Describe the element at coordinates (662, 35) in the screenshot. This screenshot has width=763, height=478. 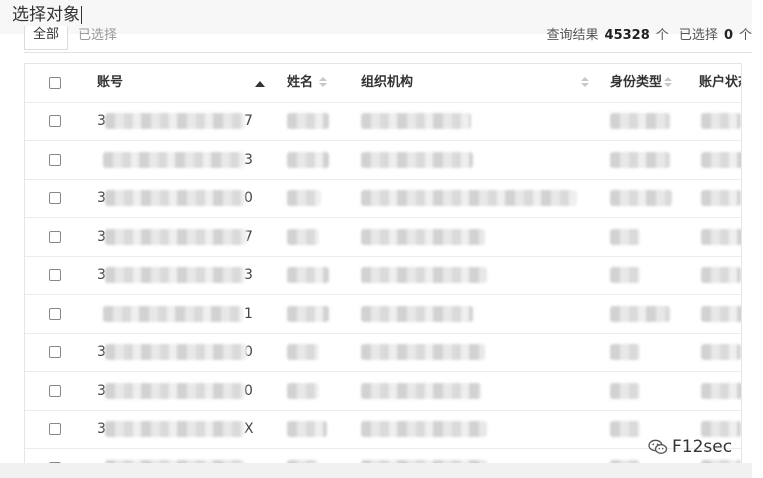
I see `result-unit: 个` at that location.